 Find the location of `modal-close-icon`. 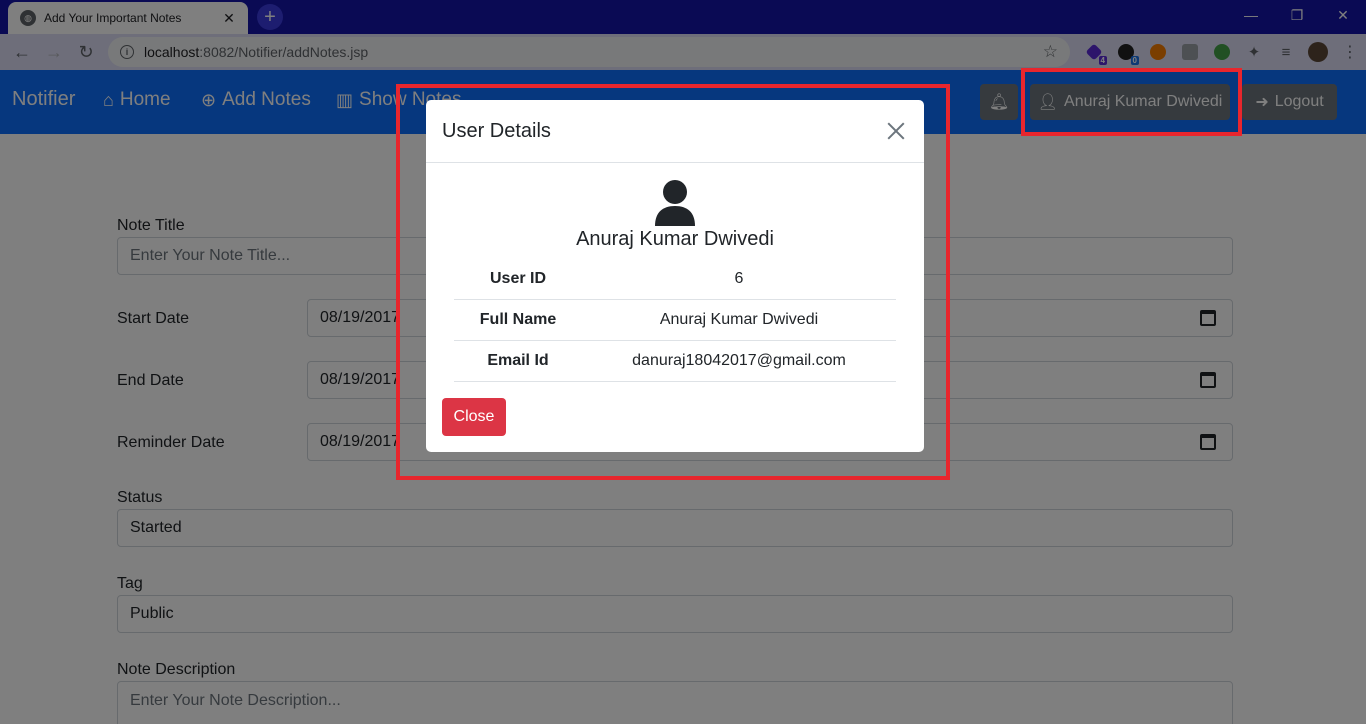

modal-close-icon is located at coordinates (896, 131).